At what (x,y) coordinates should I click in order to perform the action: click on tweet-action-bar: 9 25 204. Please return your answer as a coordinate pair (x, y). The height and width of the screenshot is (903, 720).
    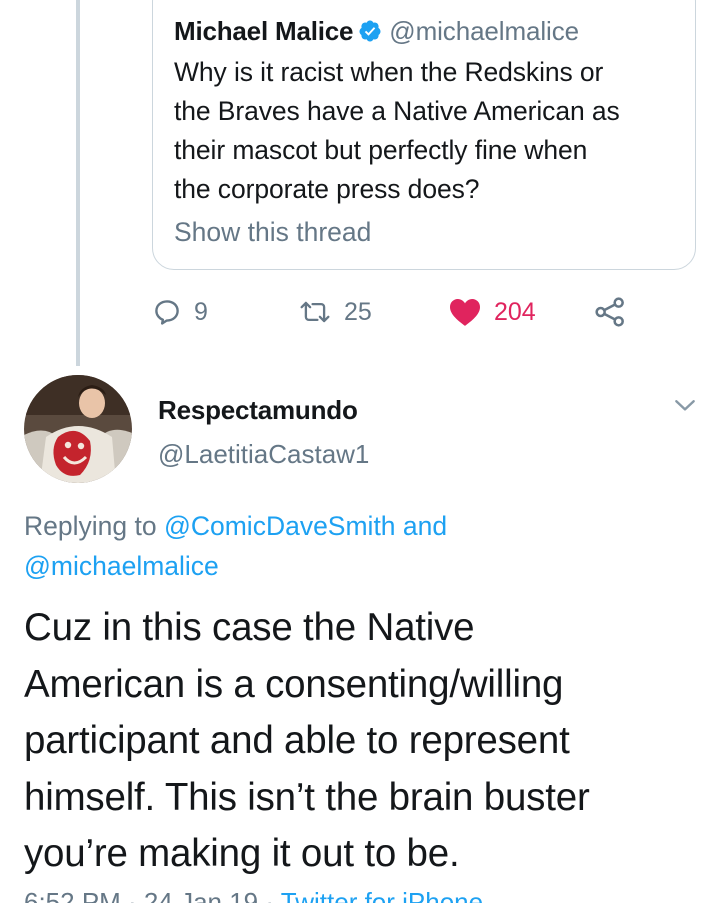
    Looking at the image, I should click on (432, 312).